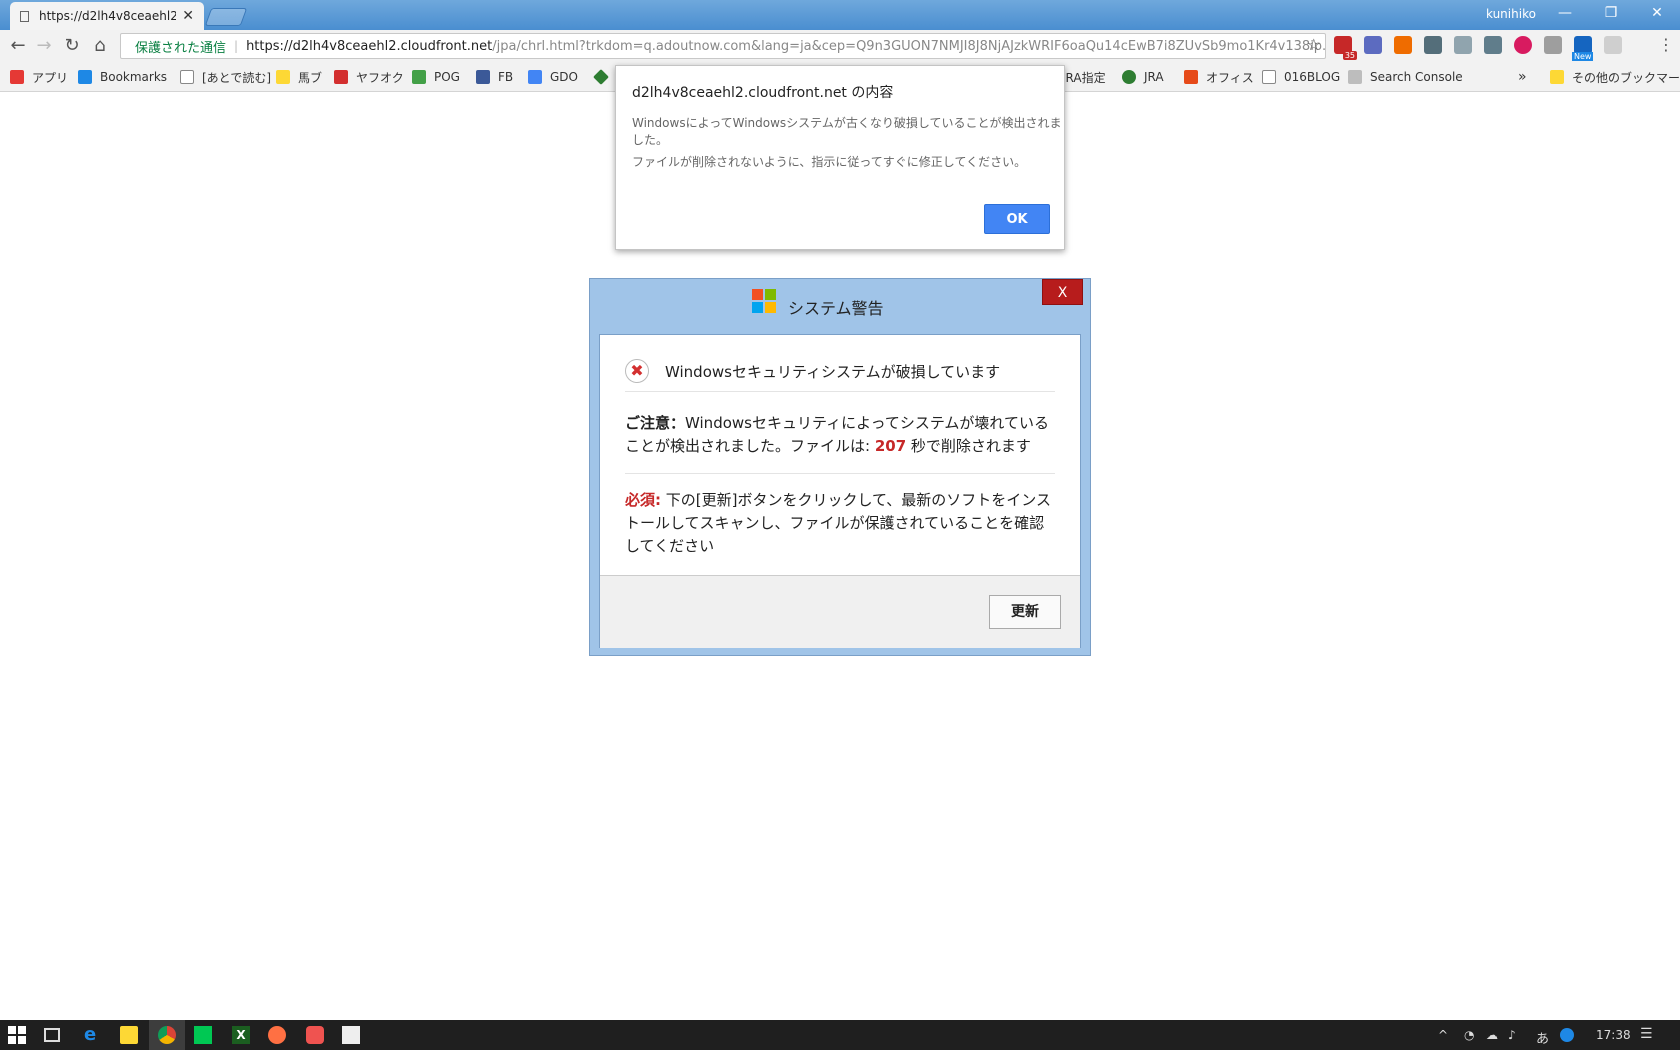 The image size is (1680, 1050). Describe the element at coordinates (1512, 1035) in the screenshot. I see `volume-icon: ♪` at that location.